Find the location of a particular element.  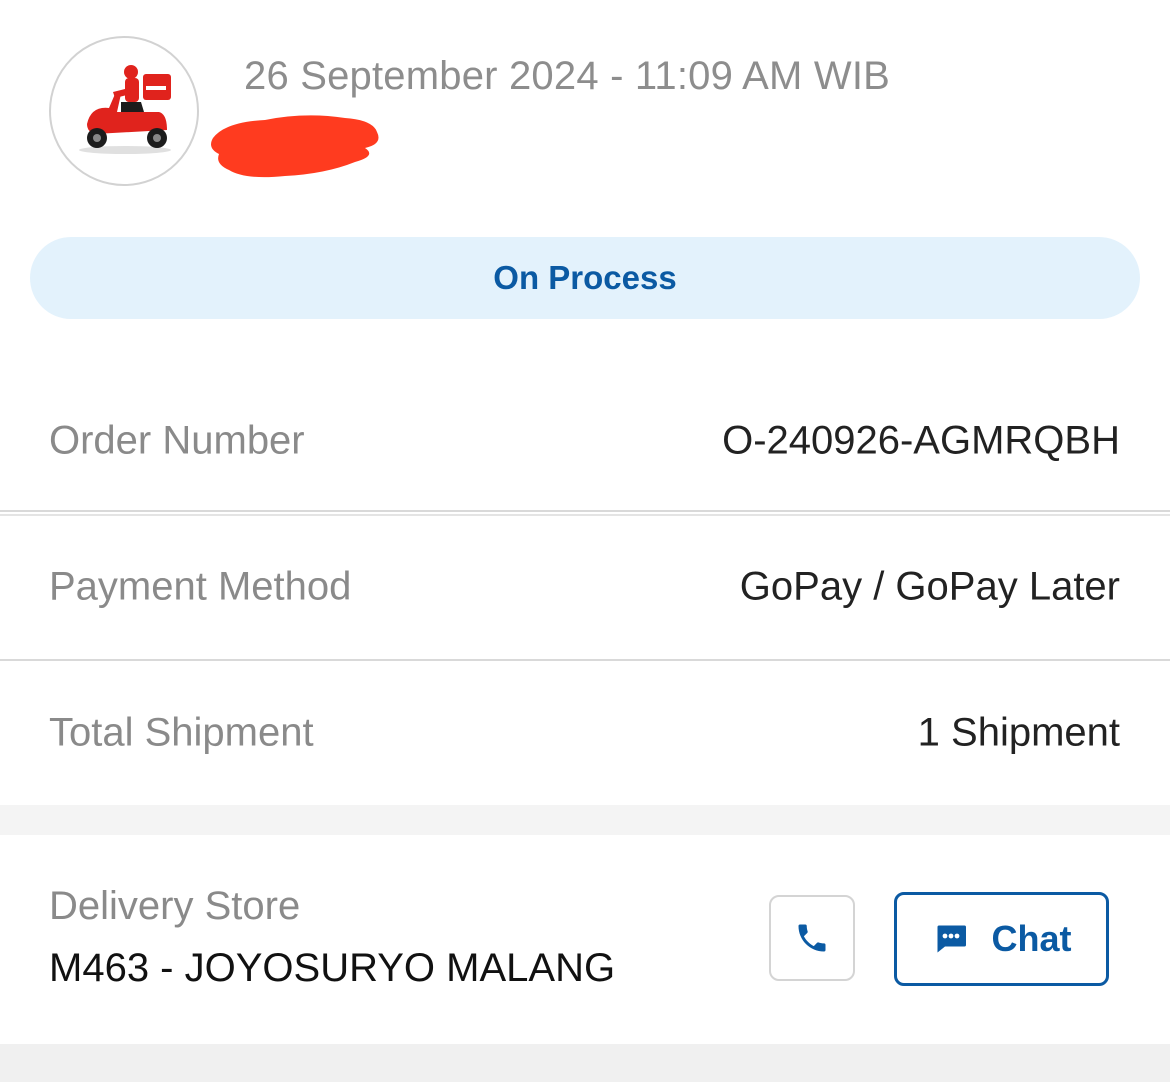

chat-button: Chat is located at coordinates (1001, 939).